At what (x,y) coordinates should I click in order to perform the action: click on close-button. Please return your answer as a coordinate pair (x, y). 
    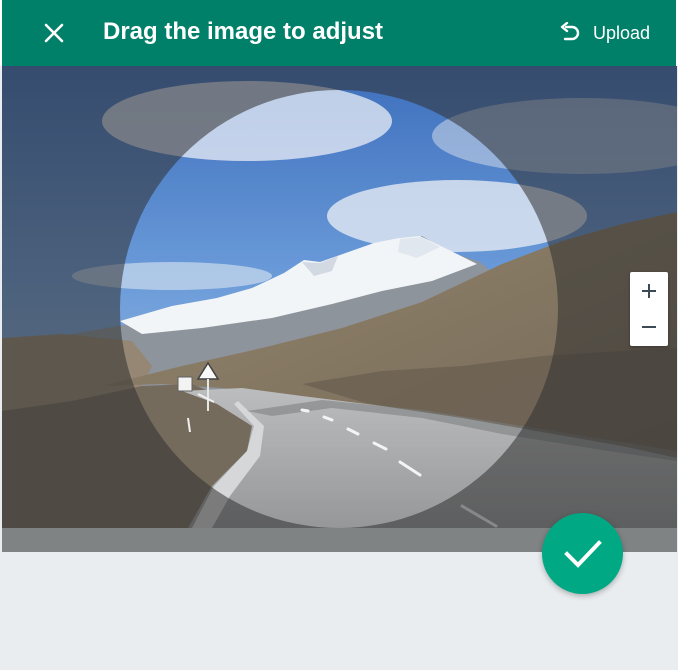
    Looking at the image, I should click on (54, 33).